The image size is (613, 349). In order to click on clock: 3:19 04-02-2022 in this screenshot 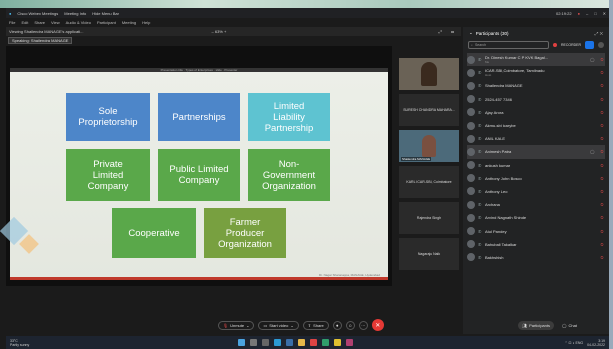, I will do `click(596, 343)`.